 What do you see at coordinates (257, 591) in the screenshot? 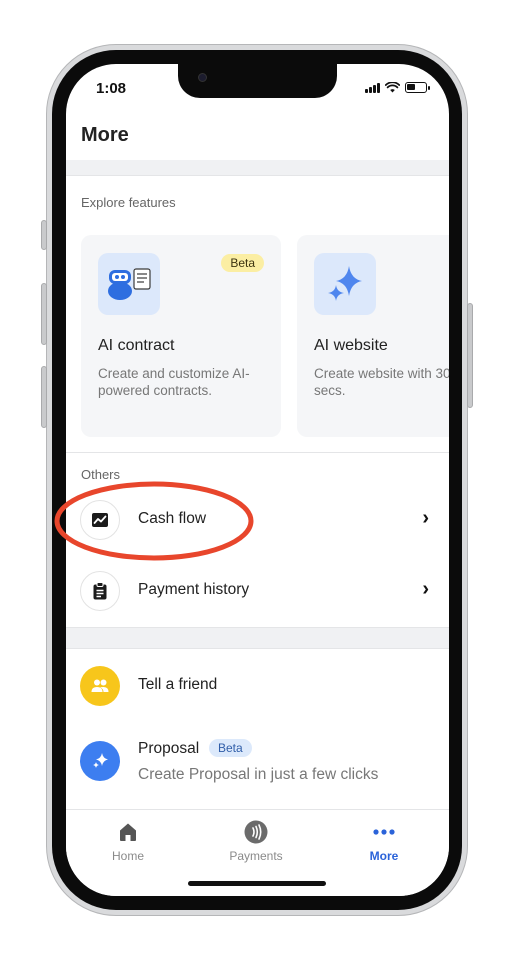
I see `list-item-payment-history: Payment history ›` at bounding box center [257, 591].